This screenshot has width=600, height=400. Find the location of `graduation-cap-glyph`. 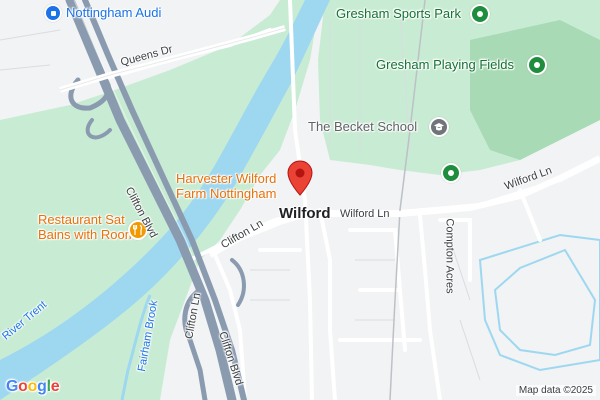

graduation-cap-glyph is located at coordinates (439, 127).